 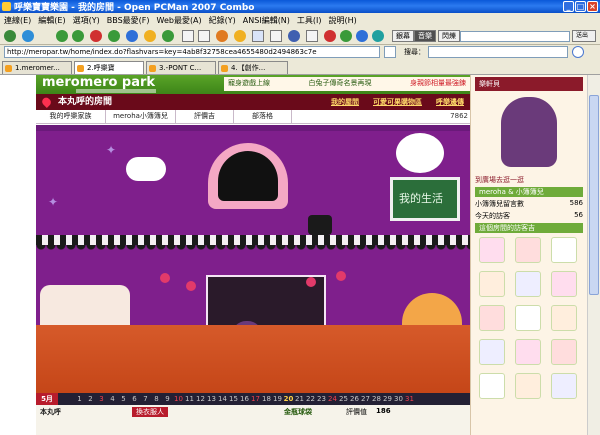 I want to click on calendar-day: 19, so click(x=277, y=399).